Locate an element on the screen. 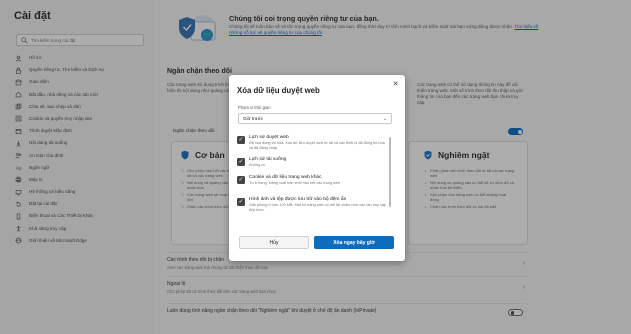 This screenshot has height=334, width=631. close-icon: ✕ is located at coordinates (395, 84).